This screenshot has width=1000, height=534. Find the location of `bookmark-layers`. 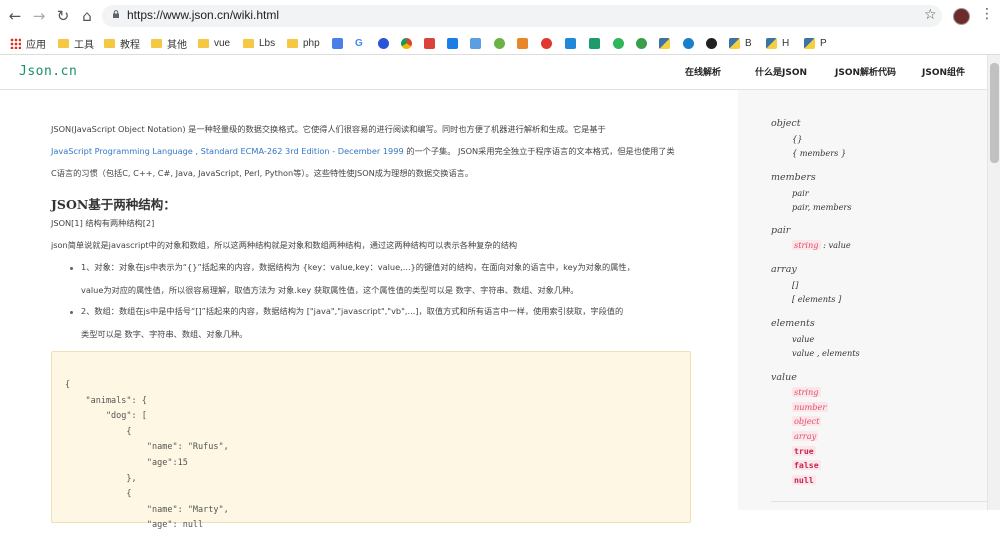

bookmark-layers is located at coordinates (475, 43).